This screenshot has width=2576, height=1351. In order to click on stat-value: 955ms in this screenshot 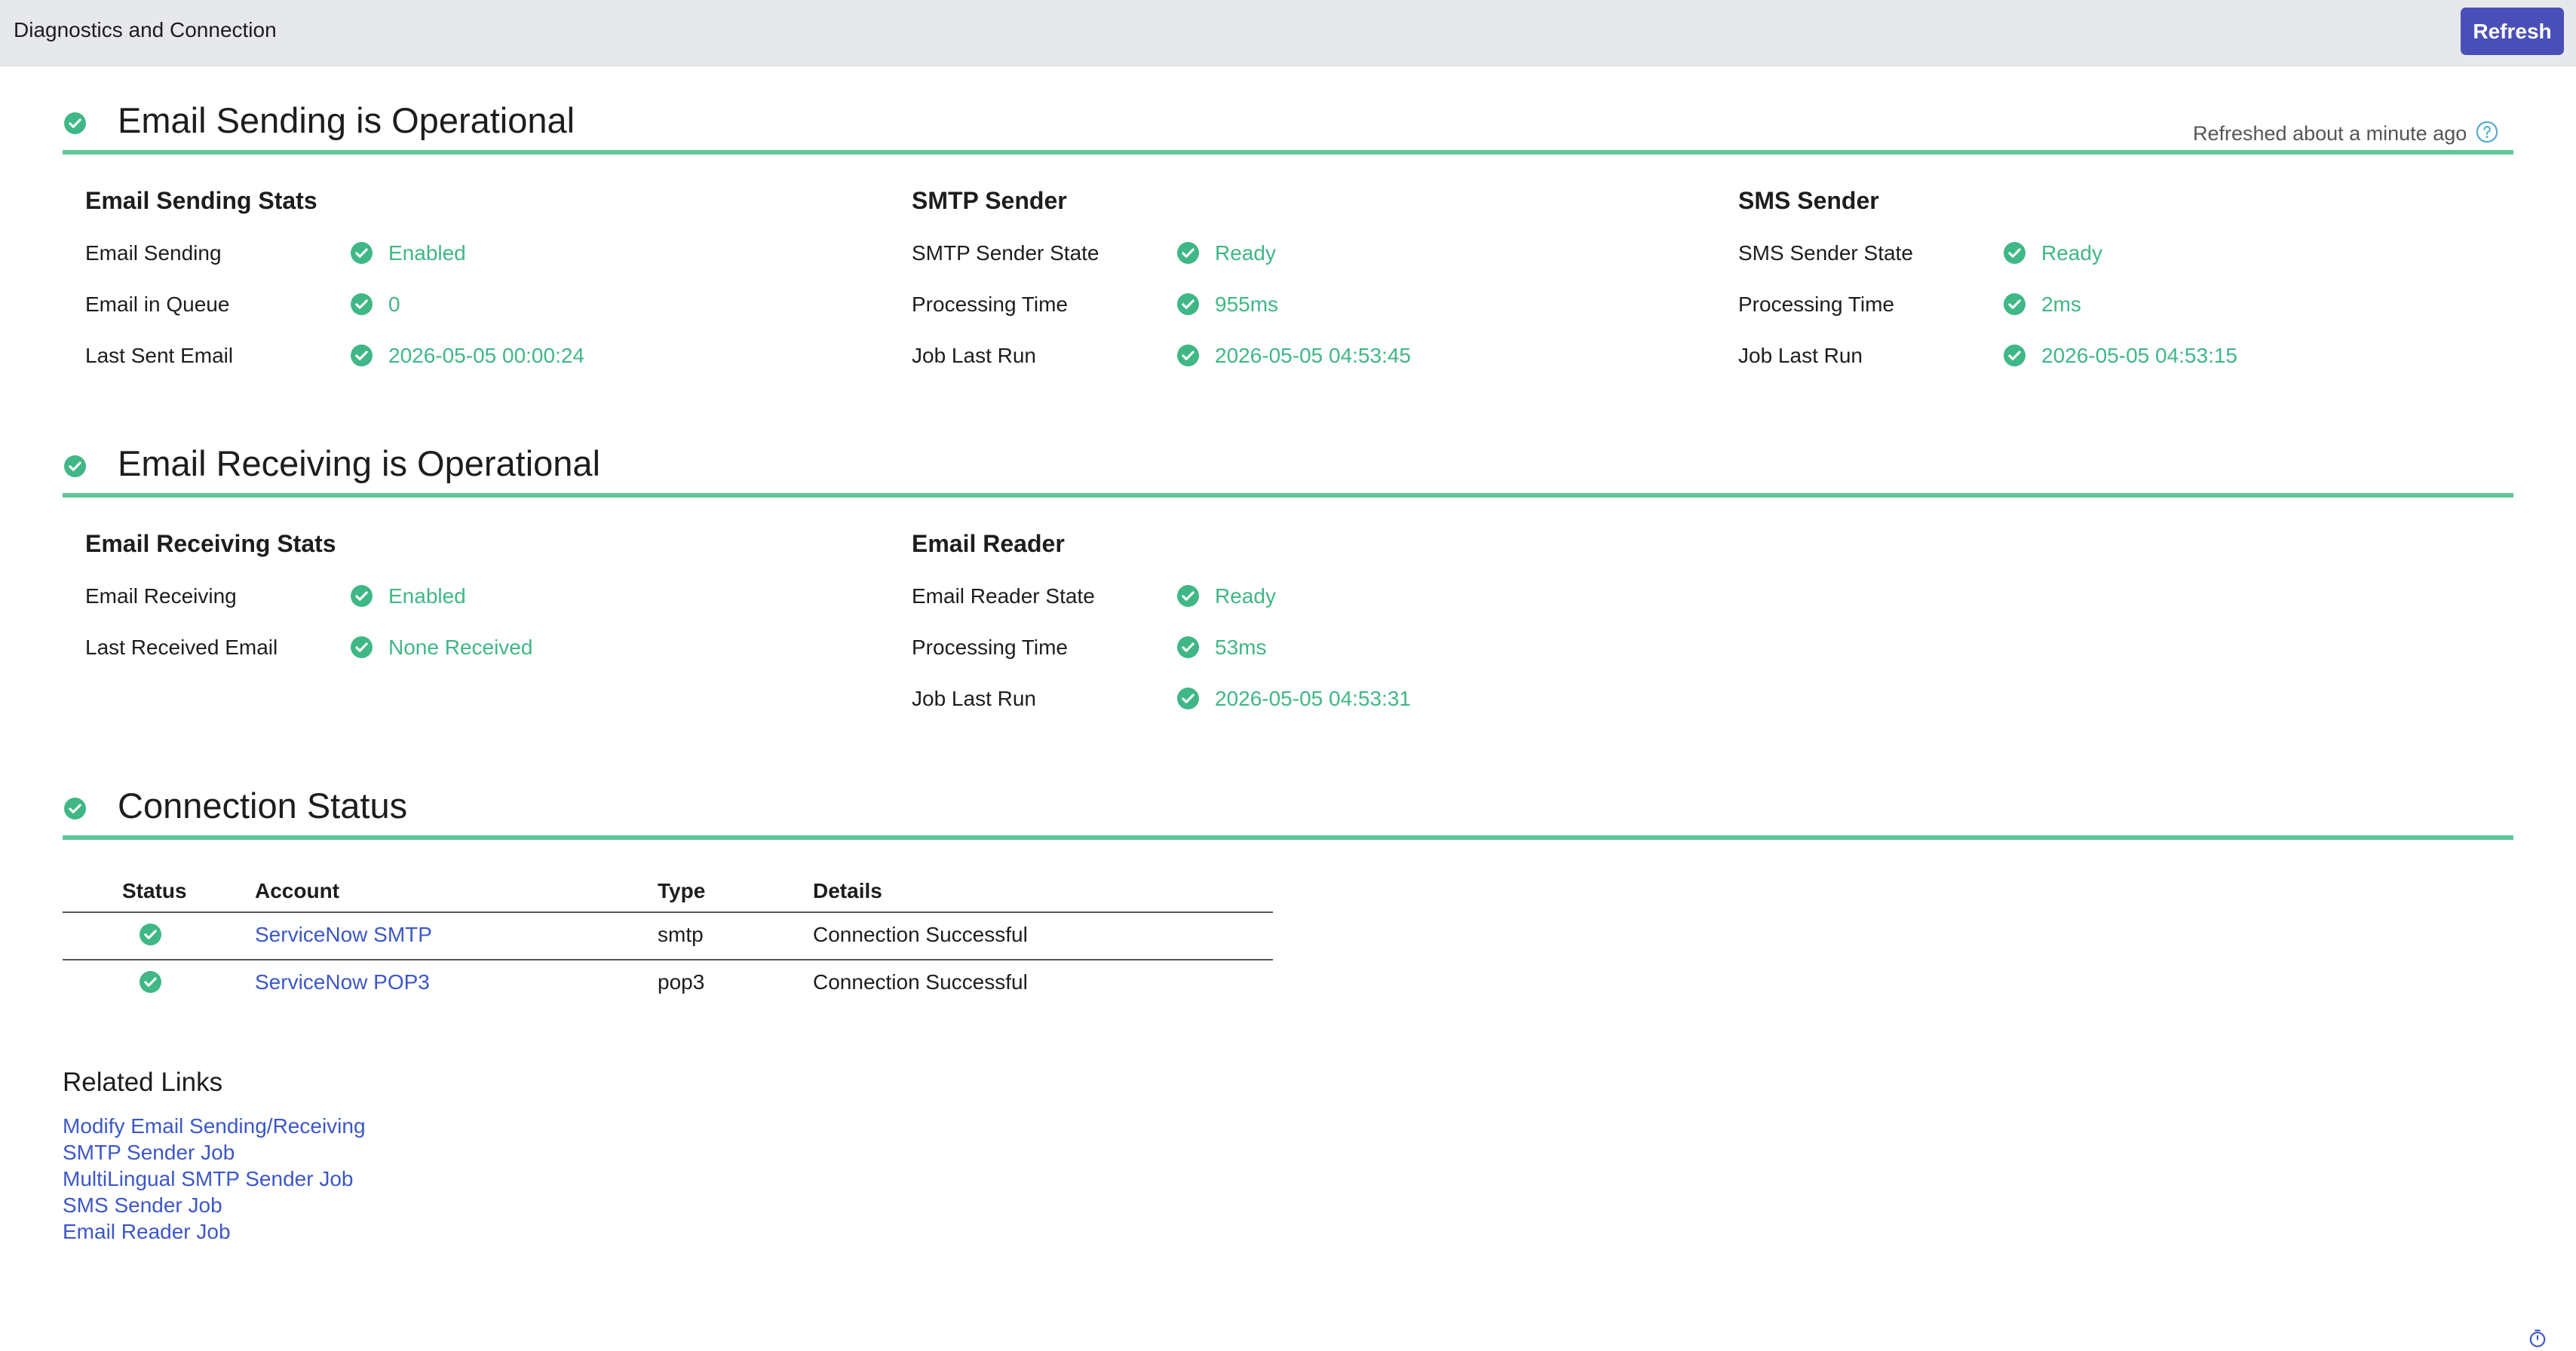, I will do `click(1247, 304)`.